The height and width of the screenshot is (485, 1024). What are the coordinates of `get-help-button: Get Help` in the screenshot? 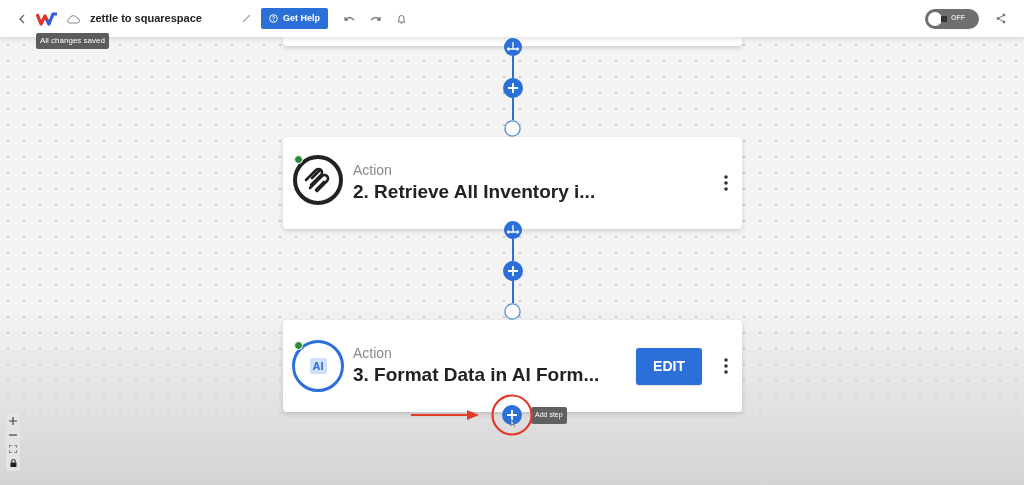 It's located at (294, 18).